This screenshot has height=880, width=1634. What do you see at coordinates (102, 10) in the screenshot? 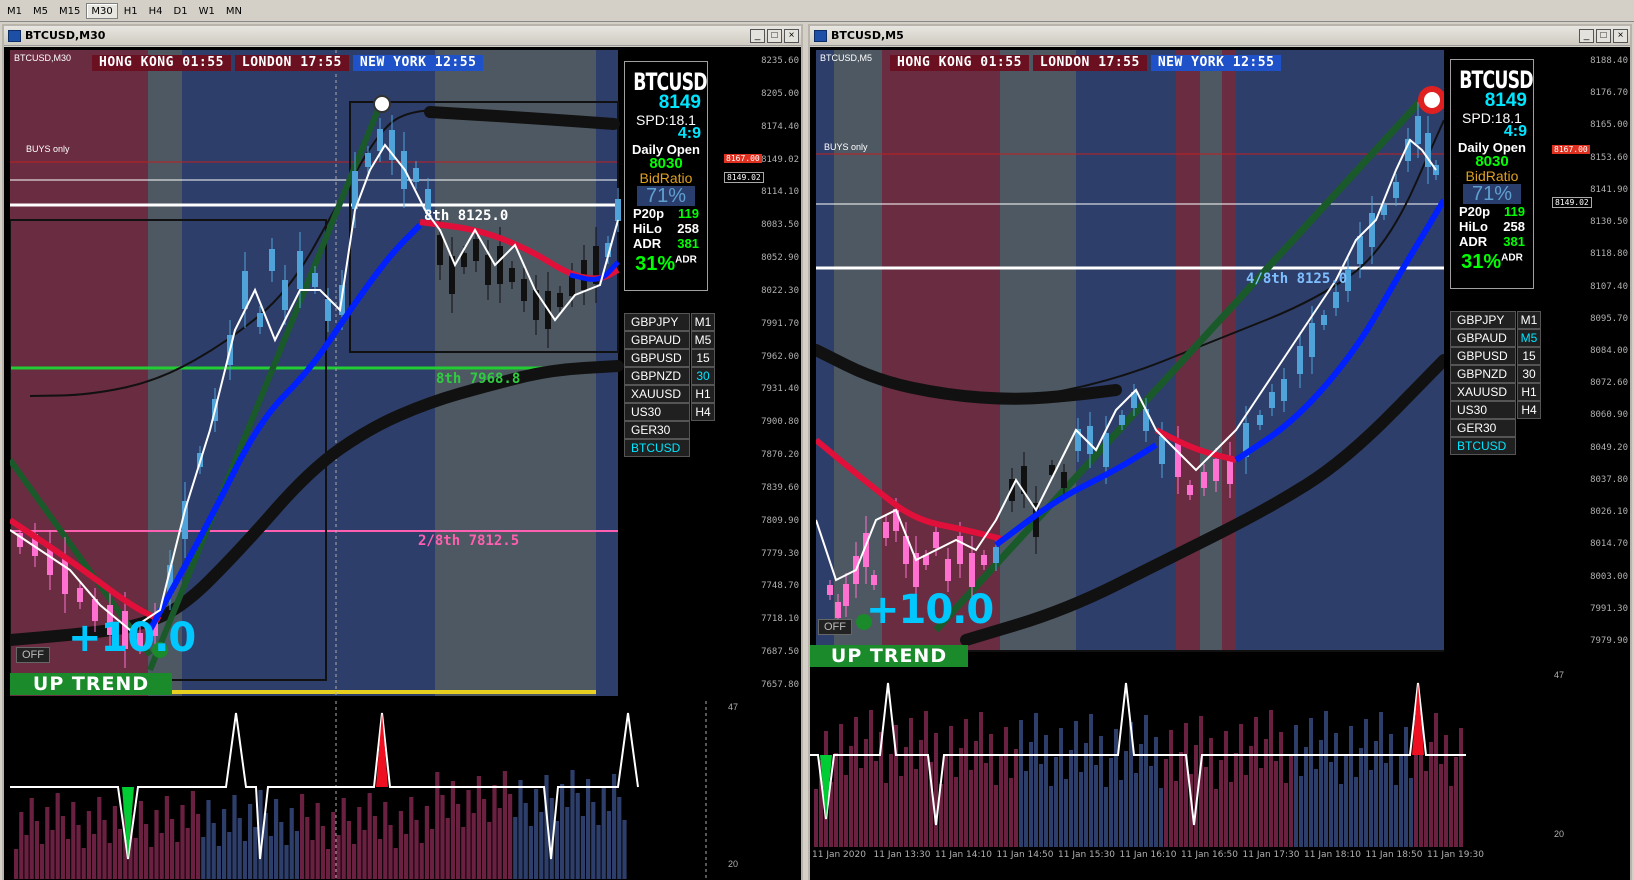
I see `timeframe-button-m30: M30` at bounding box center [102, 10].